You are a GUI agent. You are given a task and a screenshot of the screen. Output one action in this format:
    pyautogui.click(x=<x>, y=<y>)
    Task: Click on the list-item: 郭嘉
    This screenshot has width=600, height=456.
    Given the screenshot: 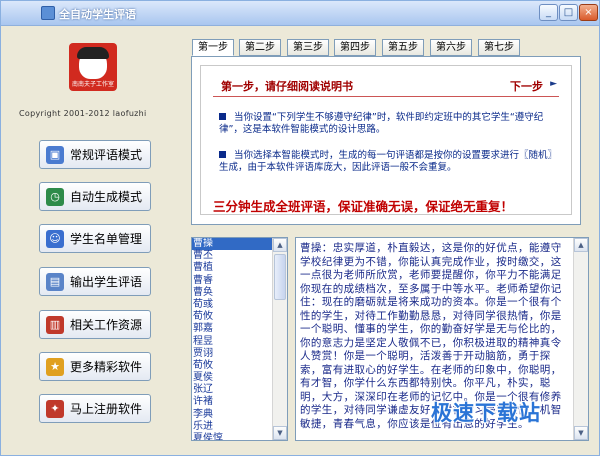 What is the action you would take?
    pyautogui.click(x=233, y=329)
    